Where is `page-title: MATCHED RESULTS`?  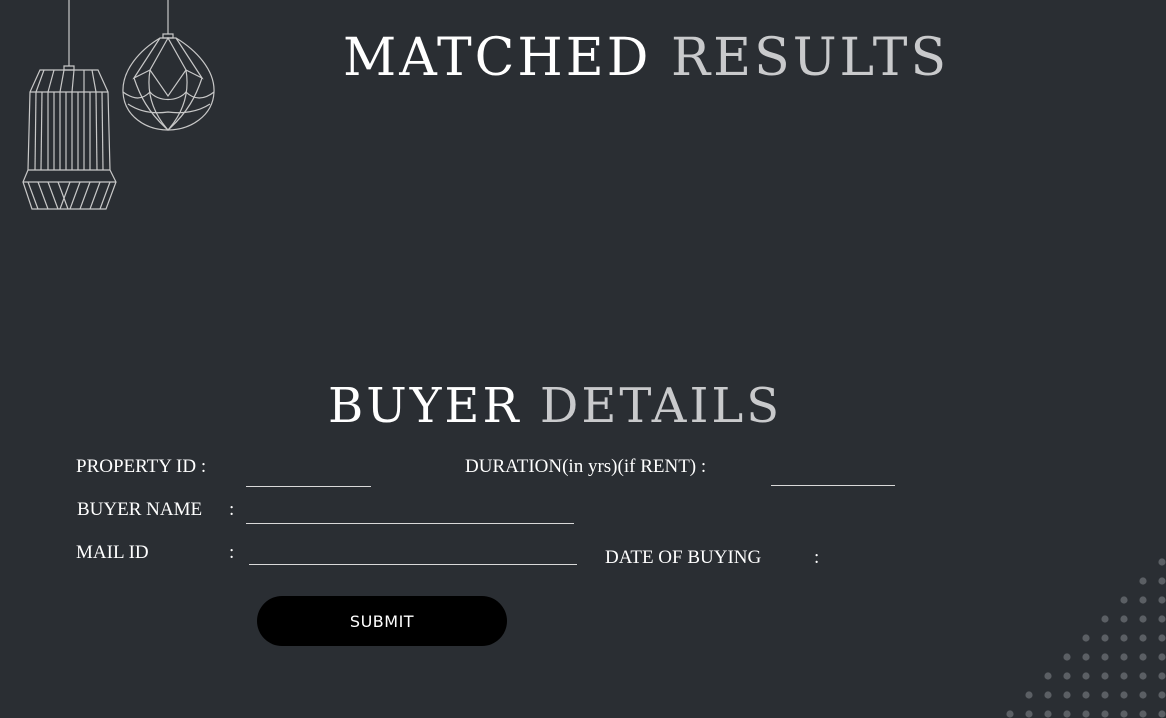
page-title: MATCHED RESULTS is located at coordinates (646, 58).